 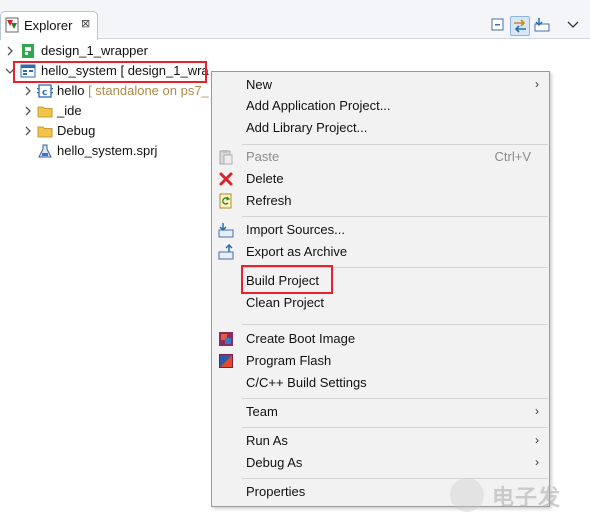 I want to click on tree-item-ide: _ide, so click(x=100, y=111).